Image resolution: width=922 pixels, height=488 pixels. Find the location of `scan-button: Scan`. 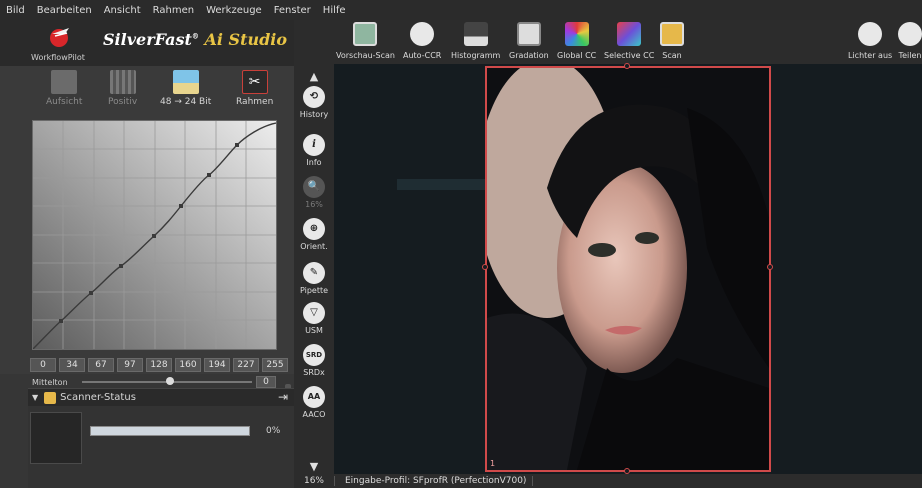

scan-button: Scan is located at coordinates (672, 41).